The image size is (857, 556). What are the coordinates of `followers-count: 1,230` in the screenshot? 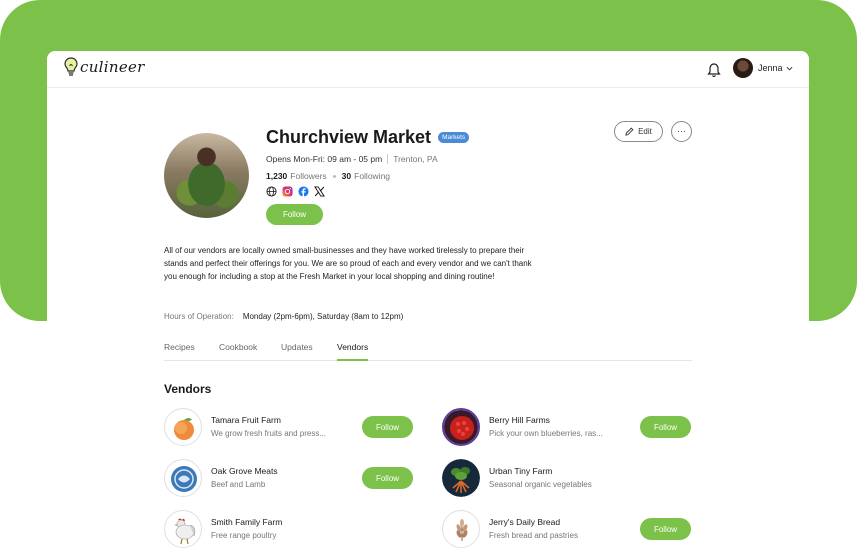 It's located at (276, 176).